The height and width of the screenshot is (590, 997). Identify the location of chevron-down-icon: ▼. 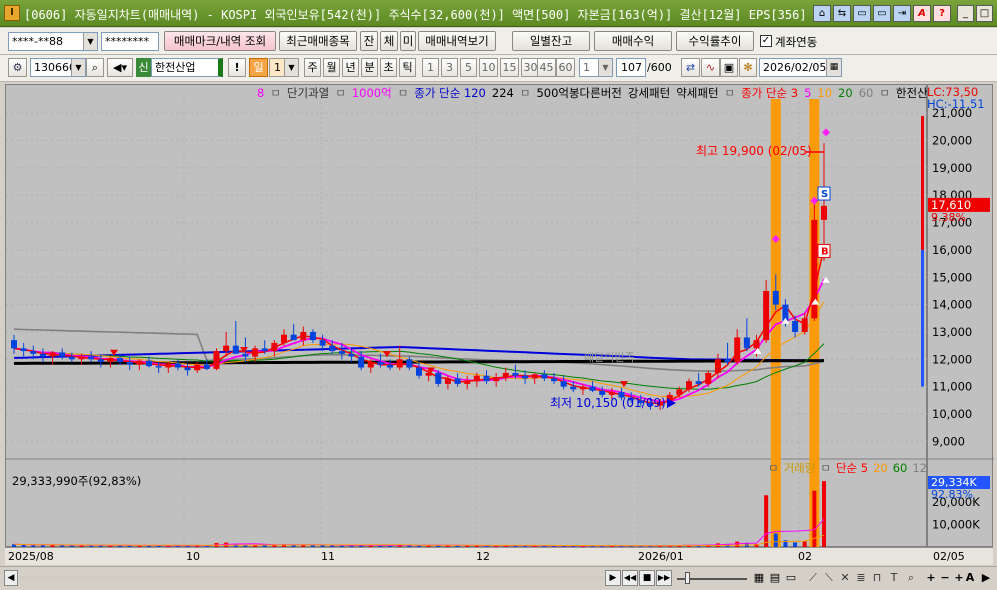
(90, 41).